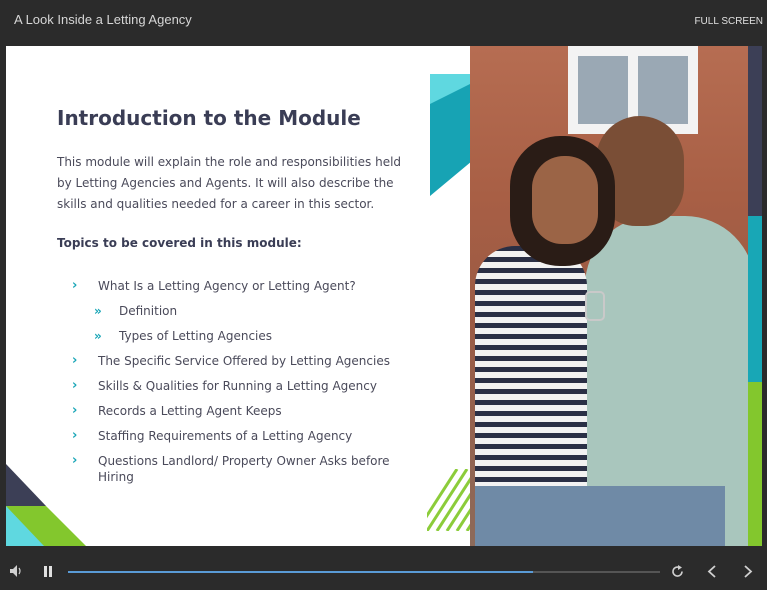 This screenshot has width=767, height=590. I want to click on seek-bar, so click(364, 572).